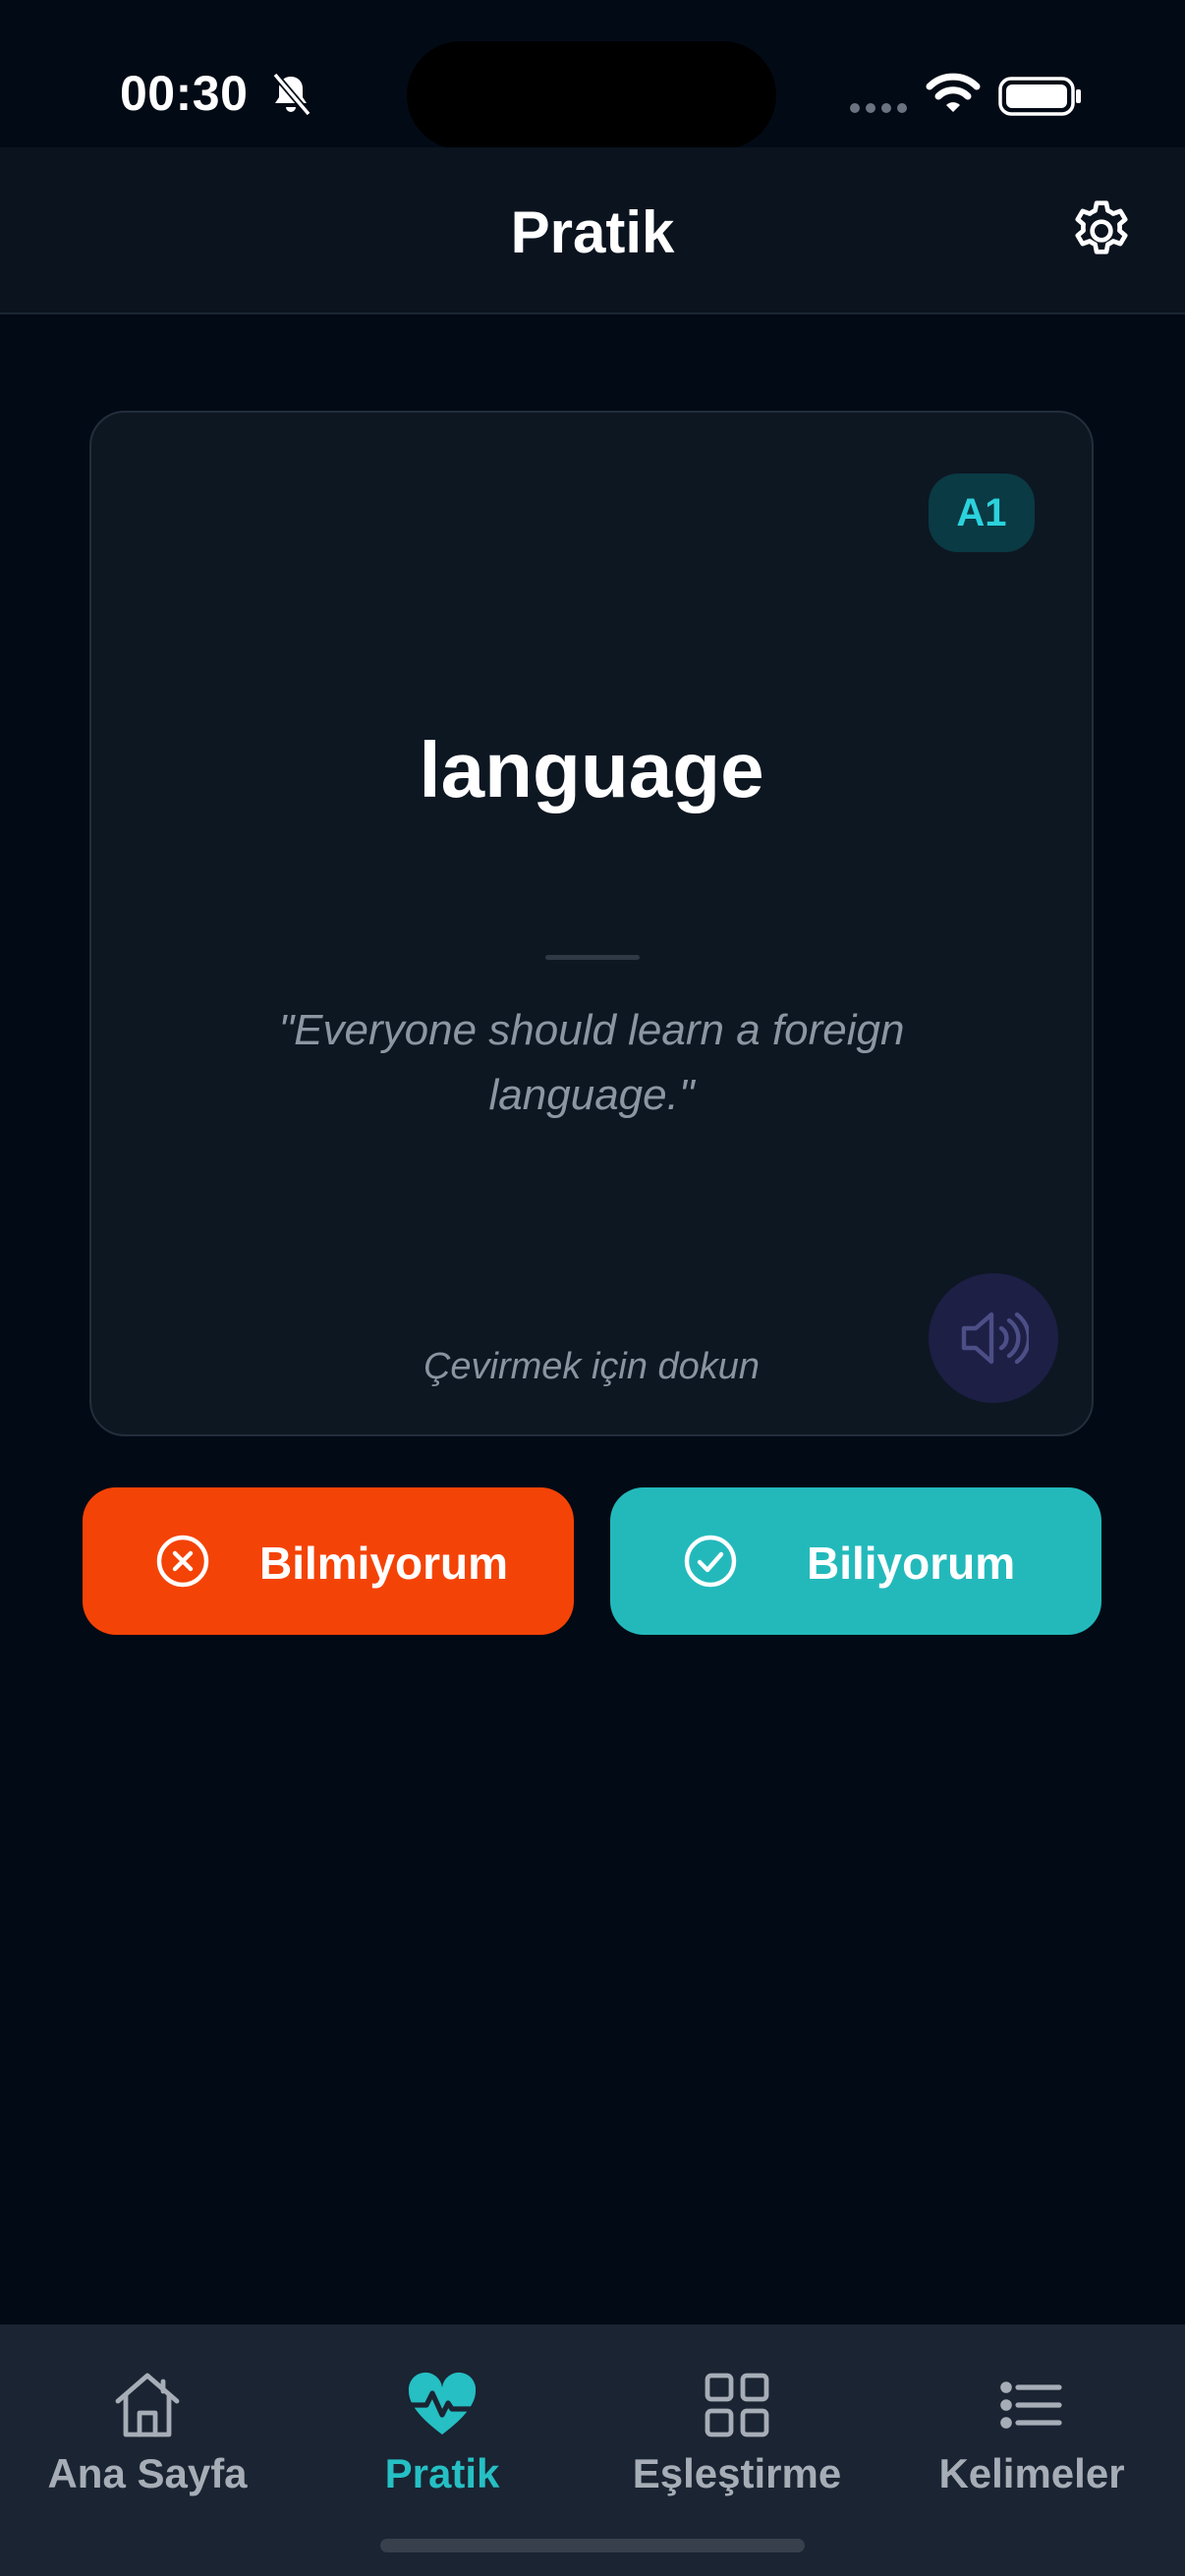 The image size is (1185, 2576). I want to click on home-icon, so click(148, 2405).